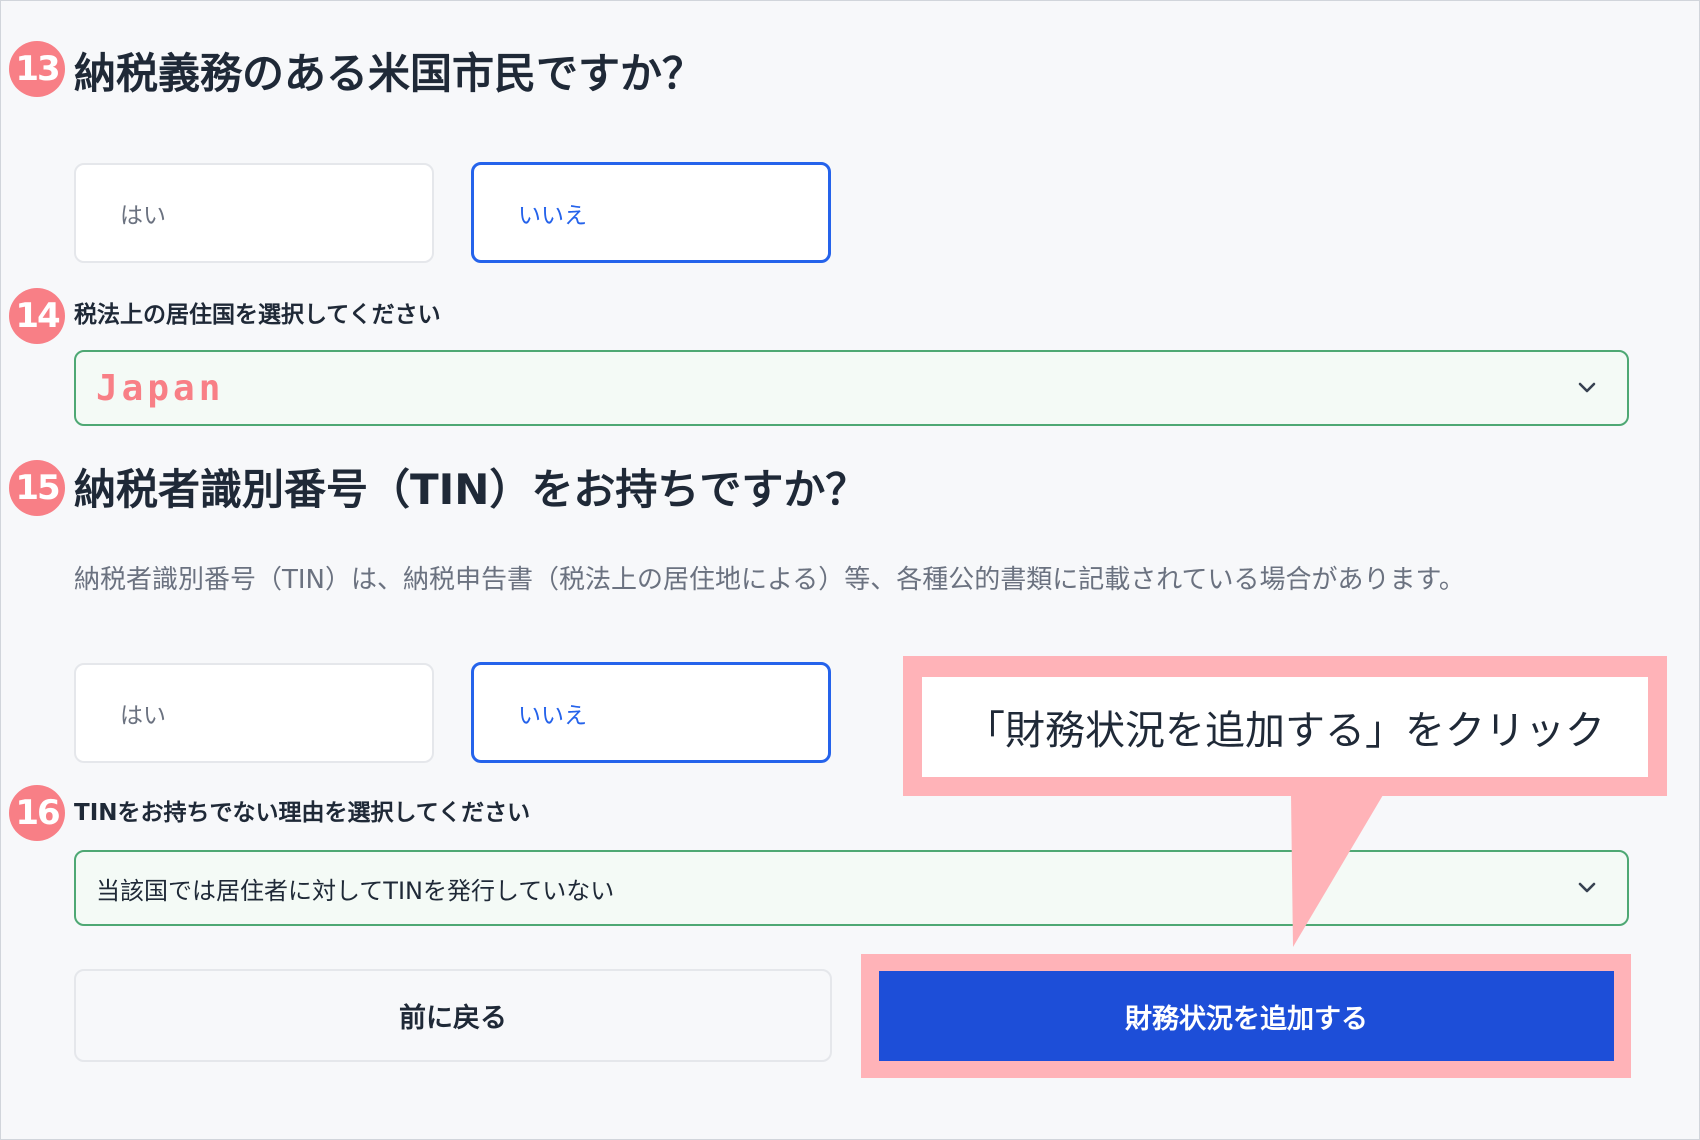 The image size is (1700, 1140). What do you see at coordinates (257, 315) in the screenshot?
I see `tax-residence-label: 税法上の居住国を選択してください` at bounding box center [257, 315].